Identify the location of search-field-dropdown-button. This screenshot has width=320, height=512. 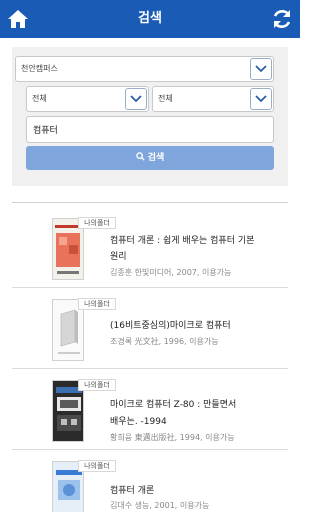
(136, 99).